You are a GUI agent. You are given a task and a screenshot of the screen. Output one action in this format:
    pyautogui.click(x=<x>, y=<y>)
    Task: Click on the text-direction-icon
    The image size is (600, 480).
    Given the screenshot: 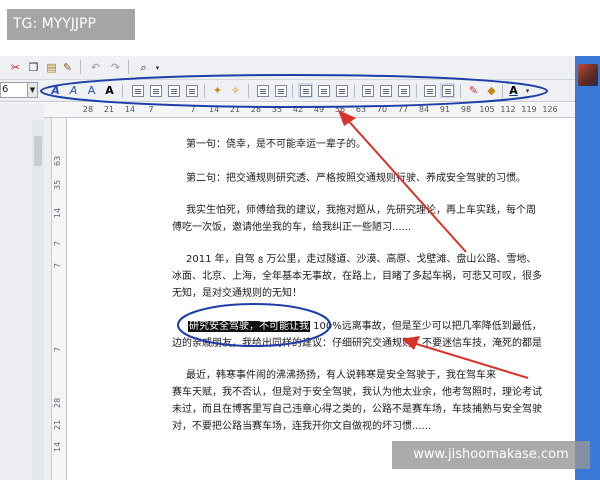 What is the action you would take?
    pyautogui.click(x=447, y=90)
    